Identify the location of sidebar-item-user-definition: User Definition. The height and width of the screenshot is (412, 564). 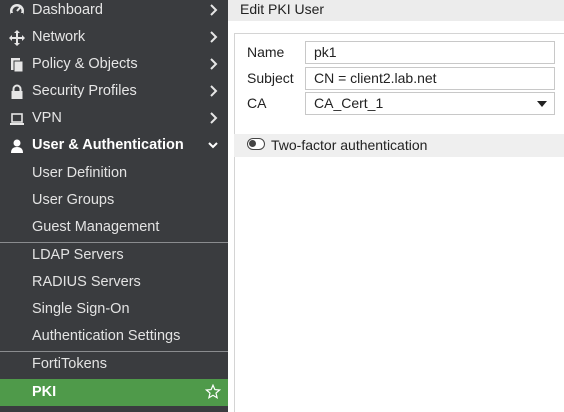
(114, 173).